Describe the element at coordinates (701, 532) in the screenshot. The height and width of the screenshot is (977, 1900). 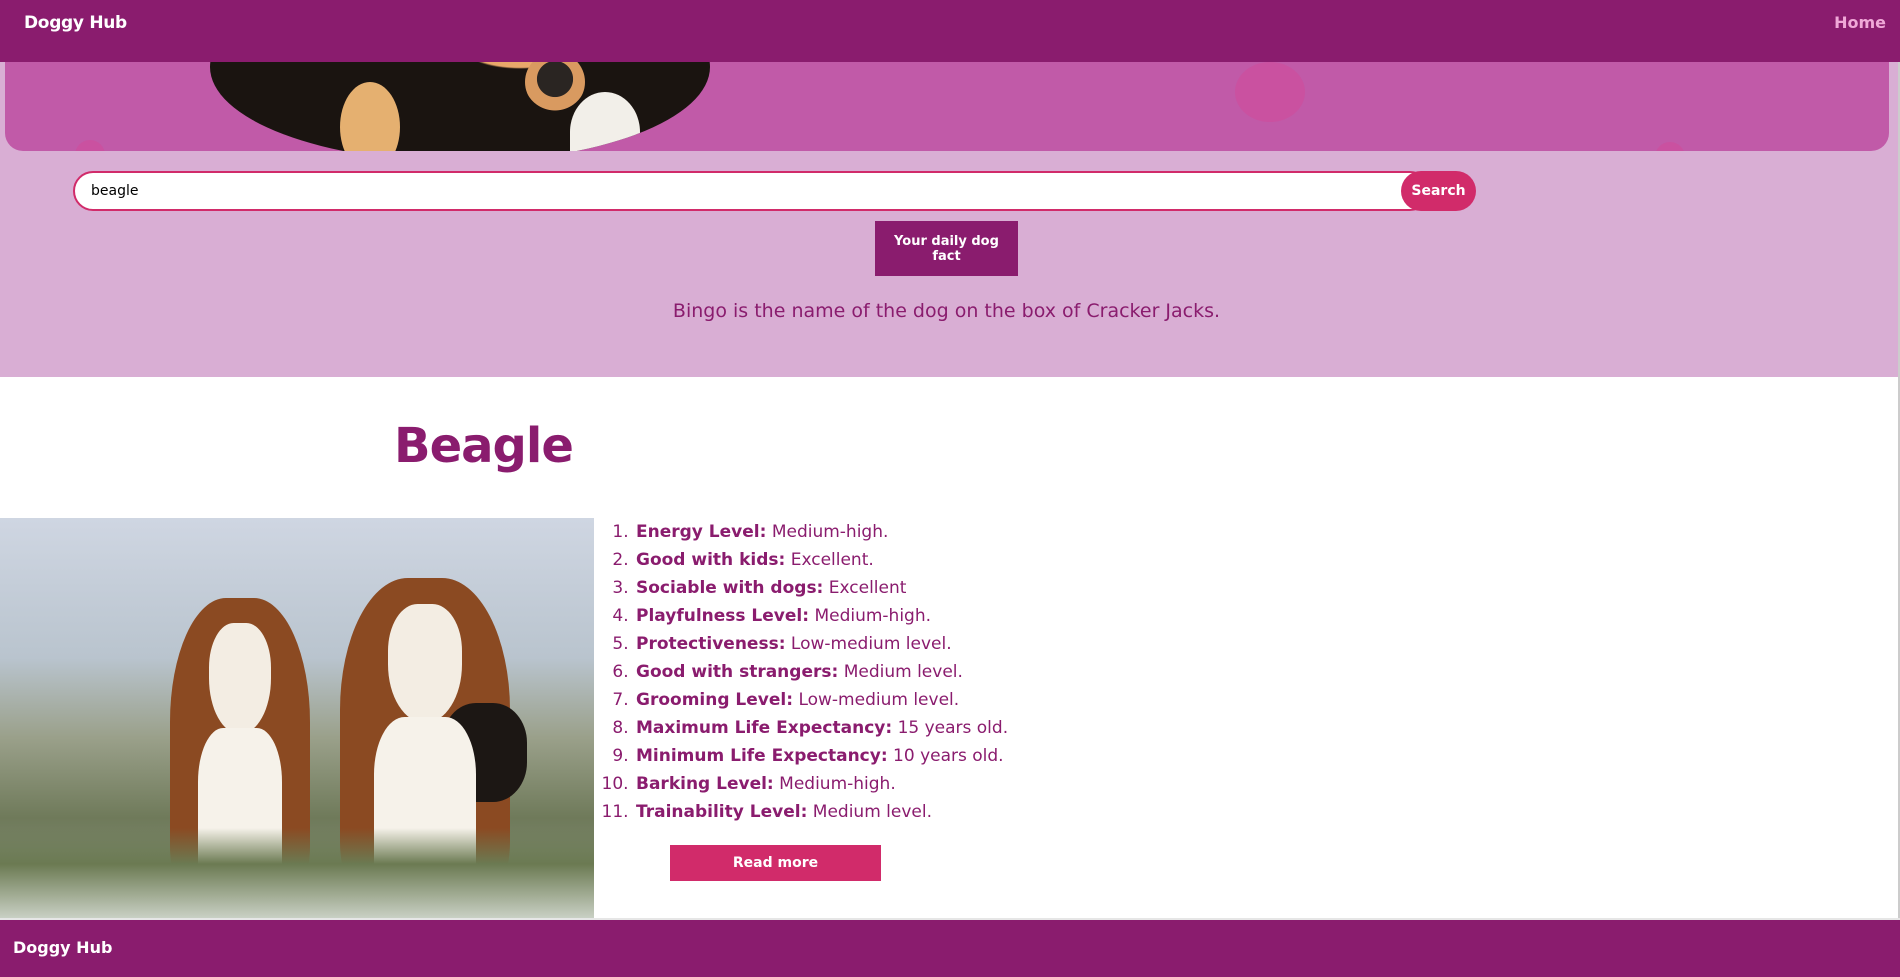
I see `trait-label: Energy Level:` at that location.